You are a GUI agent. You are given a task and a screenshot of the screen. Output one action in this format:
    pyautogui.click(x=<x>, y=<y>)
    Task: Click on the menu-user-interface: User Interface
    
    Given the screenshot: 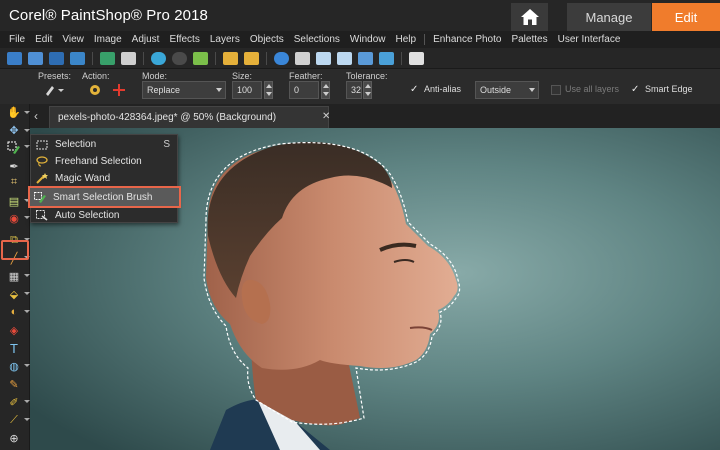 What is the action you would take?
    pyautogui.click(x=589, y=39)
    